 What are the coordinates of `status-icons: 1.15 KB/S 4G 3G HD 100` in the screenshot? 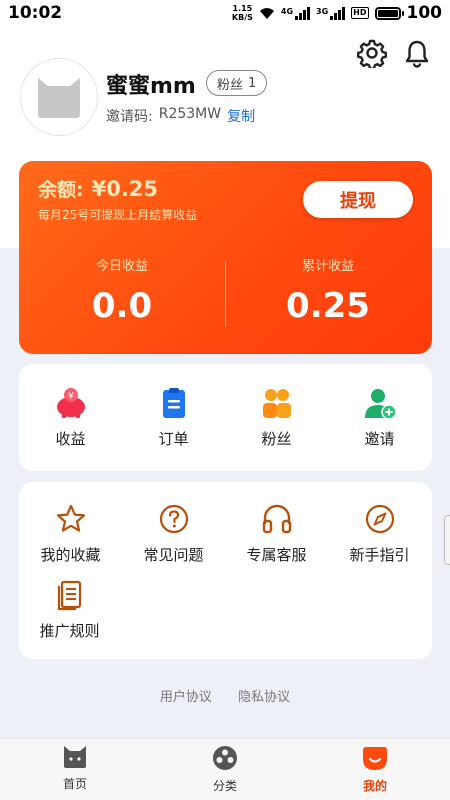 It's located at (337, 13).